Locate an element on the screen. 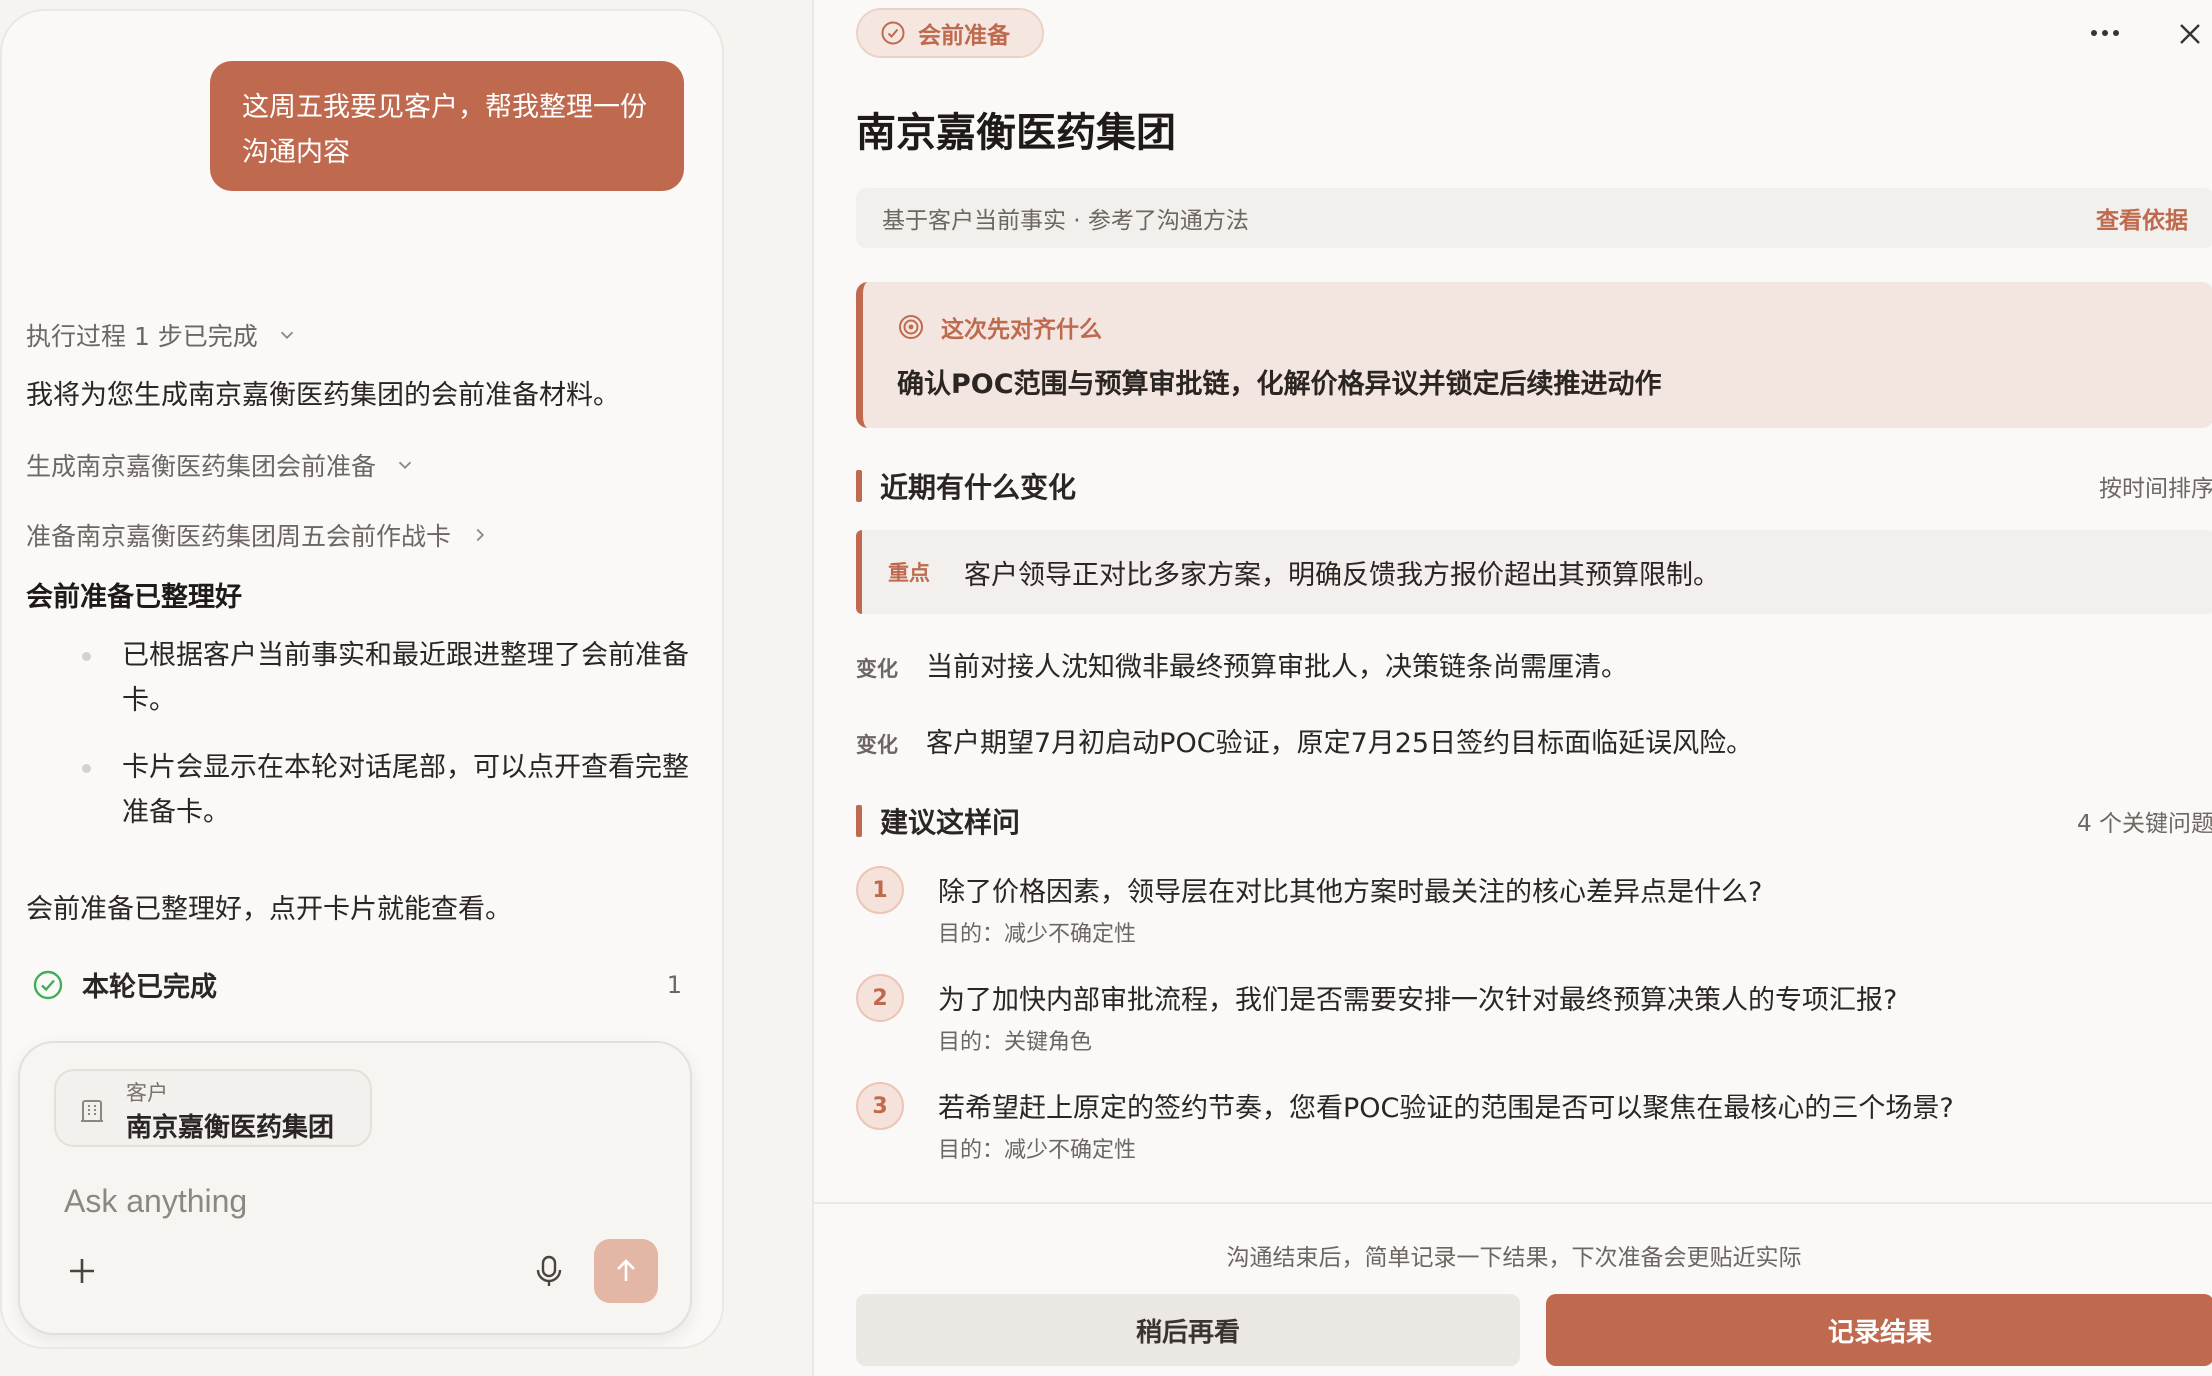 The image size is (2212, 1376). record-result-button: 记录结果 is located at coordinates (1879, 1330).